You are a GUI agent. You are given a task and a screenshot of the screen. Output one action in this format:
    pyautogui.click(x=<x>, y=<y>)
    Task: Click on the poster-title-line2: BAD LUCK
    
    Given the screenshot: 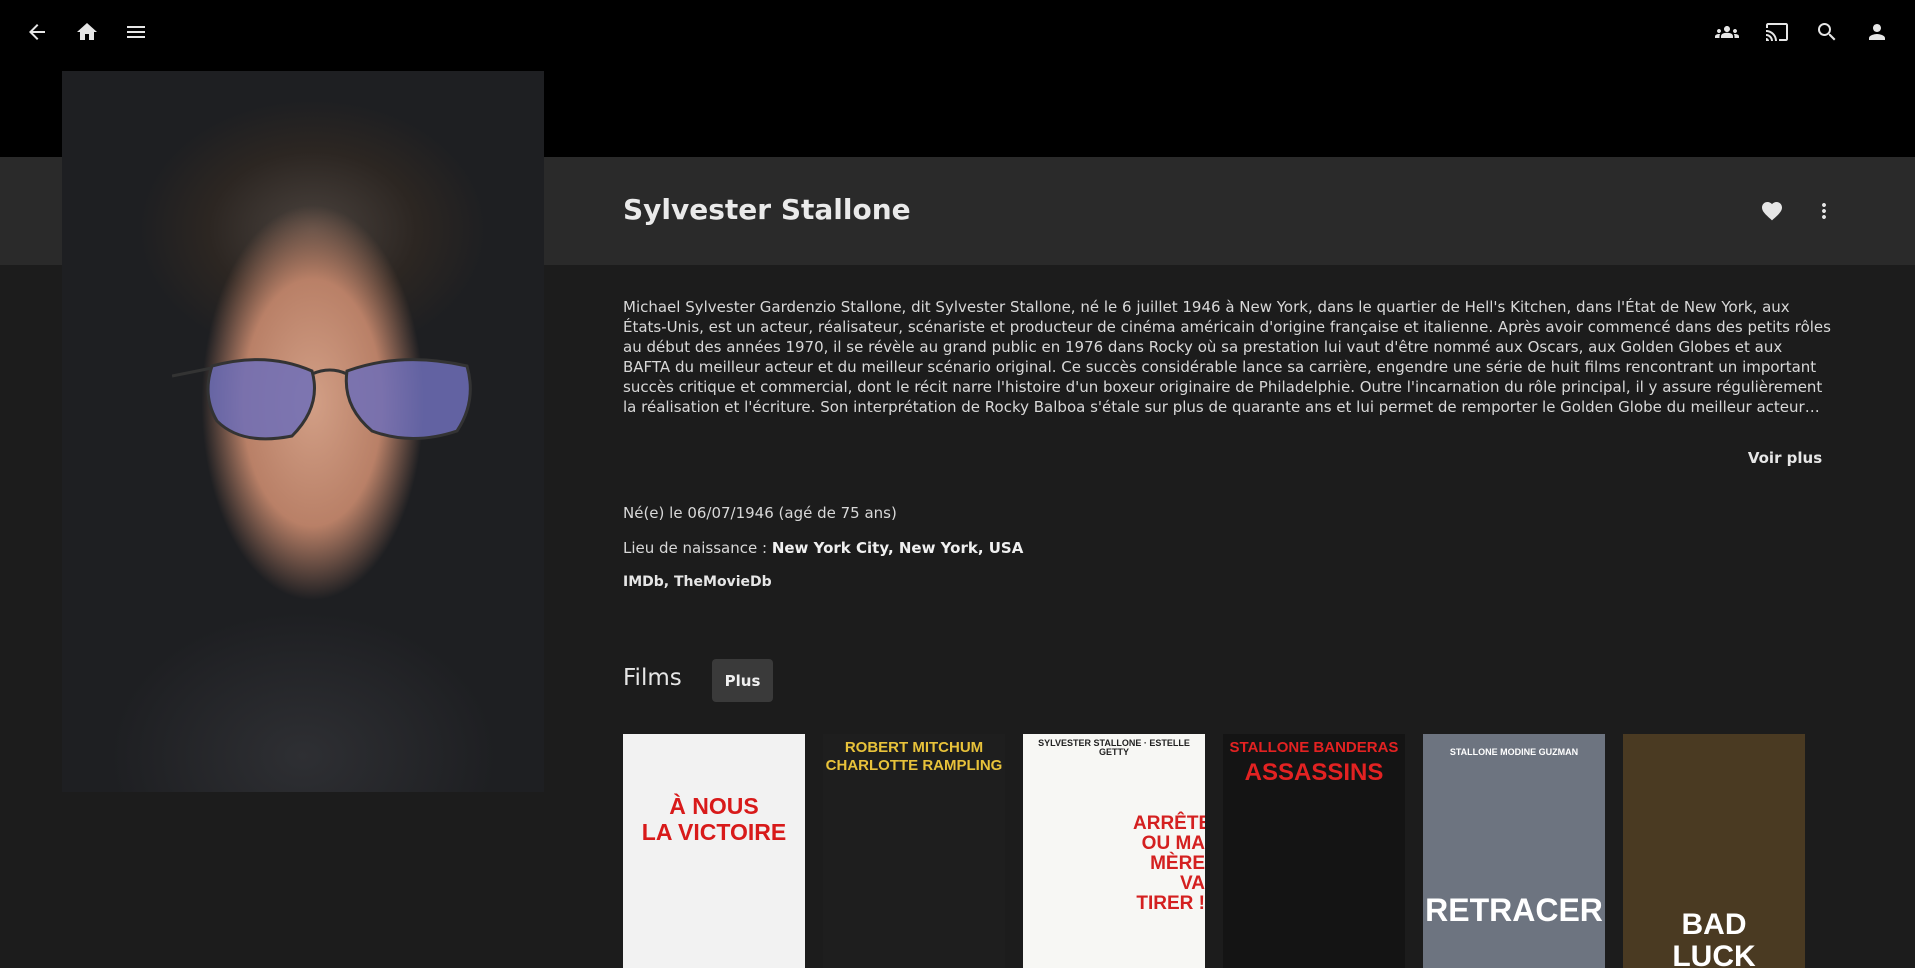 What is the action you would take?
    pyautogui.click(x=1714, y=938)
    